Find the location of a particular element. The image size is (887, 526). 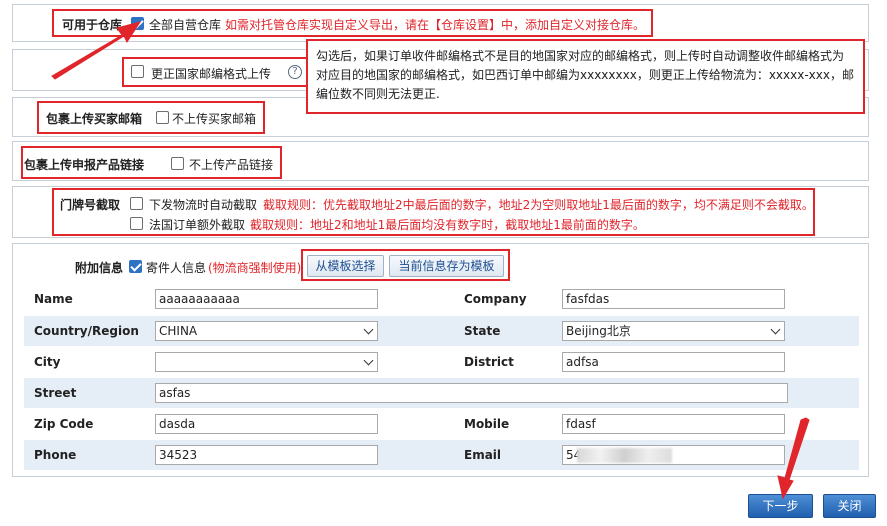

arrow-to-next-button is located at coordinates (793, 458).